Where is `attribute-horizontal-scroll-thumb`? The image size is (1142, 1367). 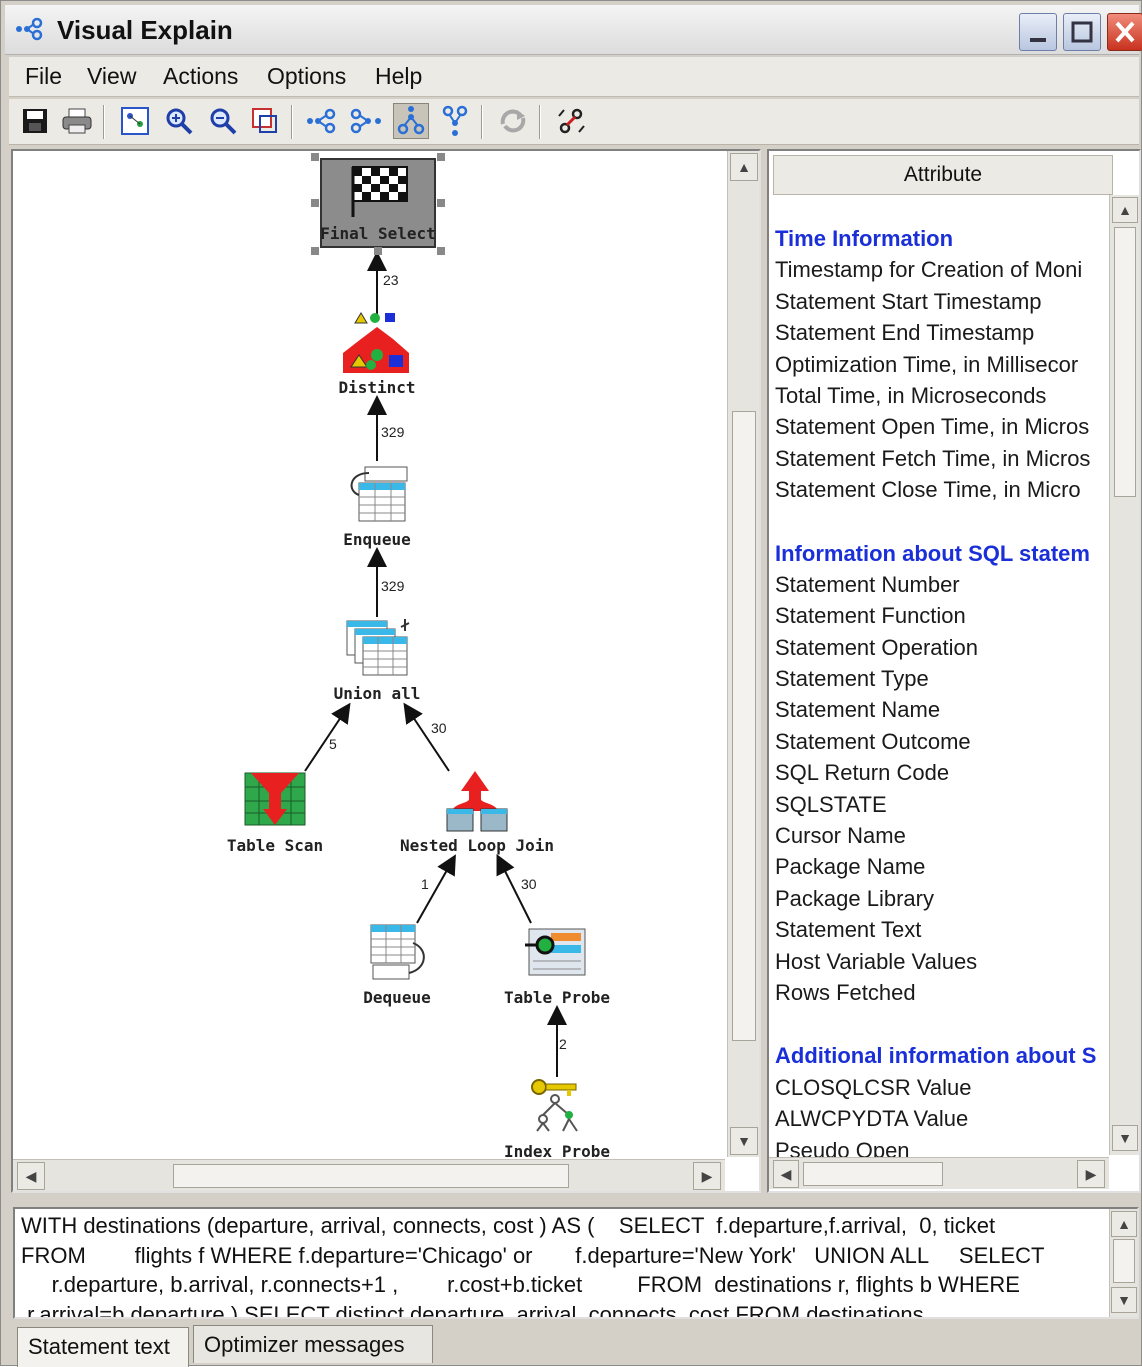 attribute-horizontal-scroll-thumb is located at coordinates (873, 1174).